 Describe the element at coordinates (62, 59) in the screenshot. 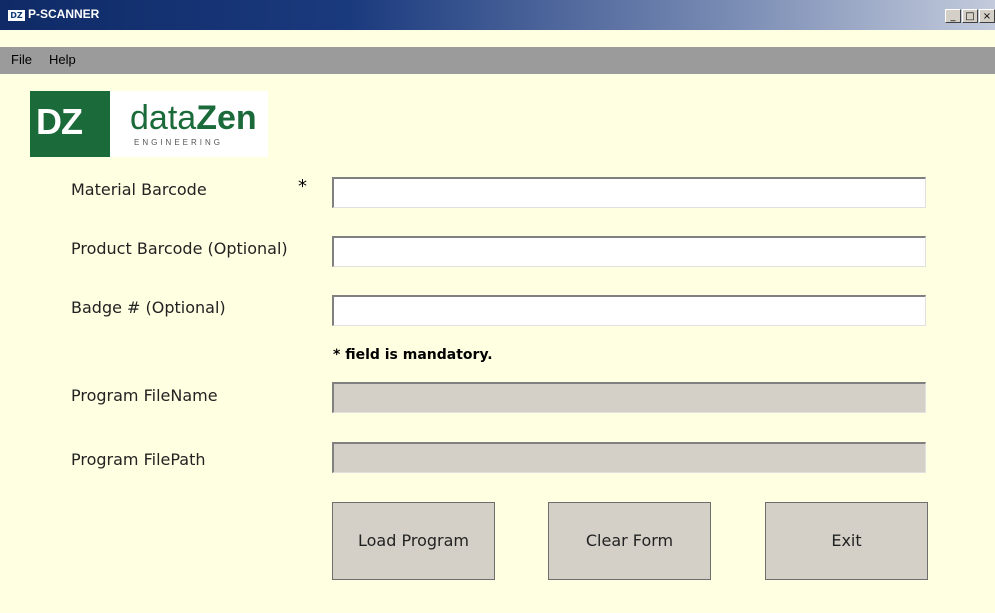

I see `menu-help: Help` at that location.